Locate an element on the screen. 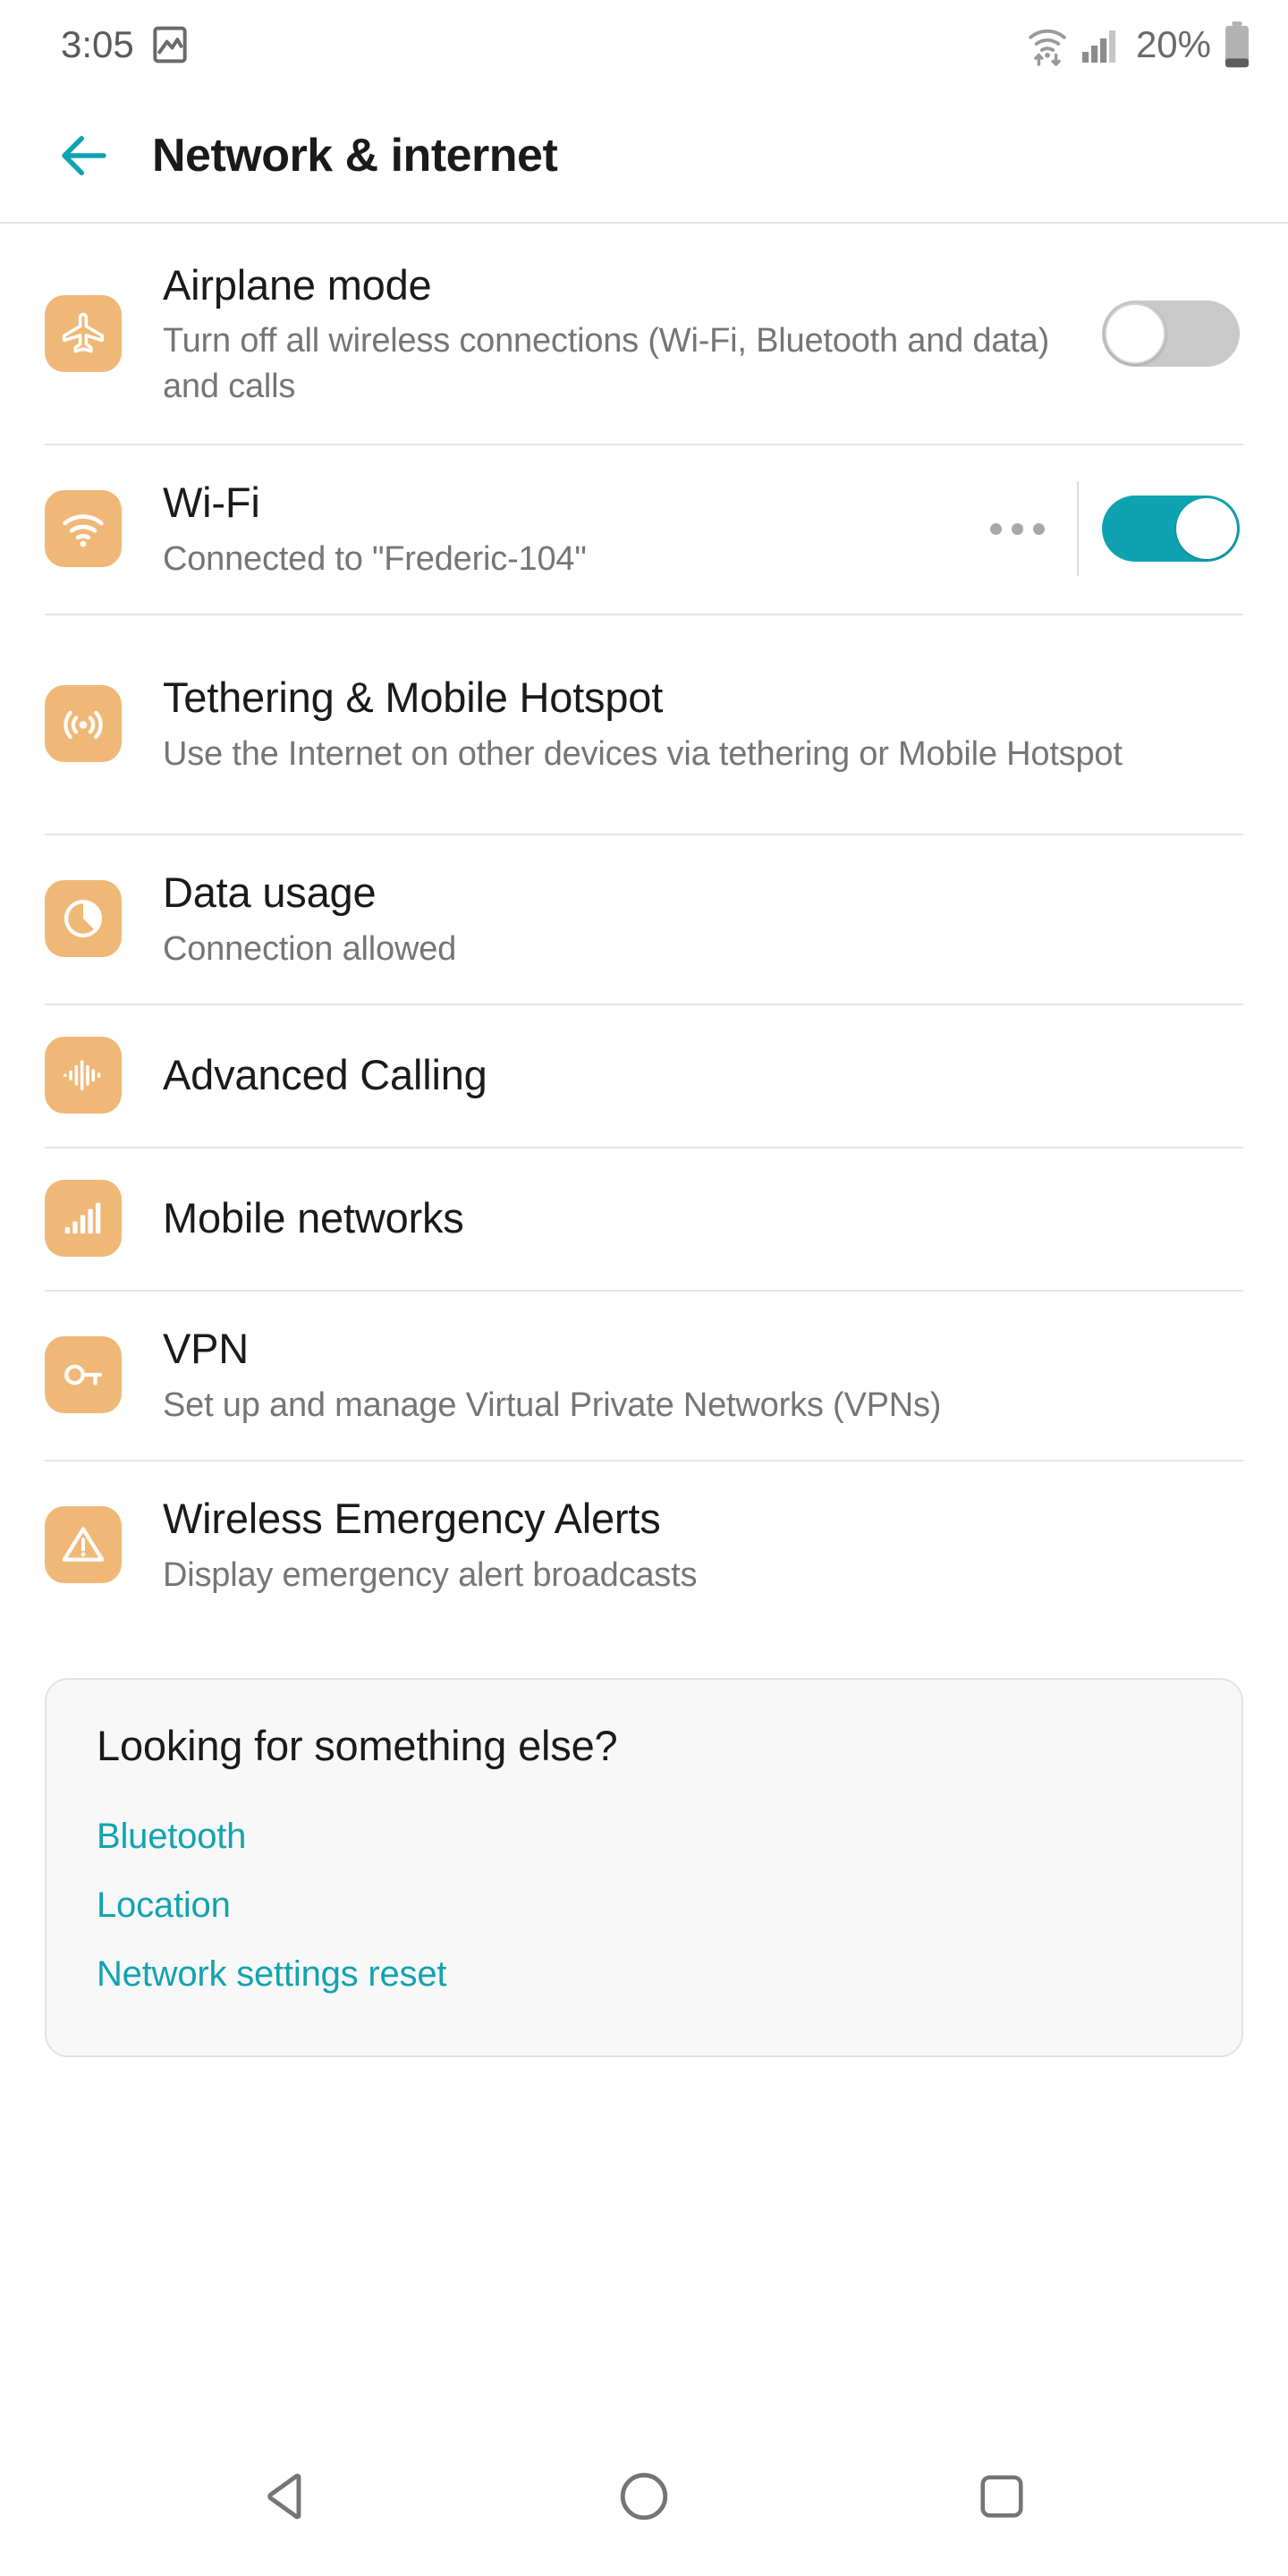  recents-square-icon is located at coordinates (1002, 2496).